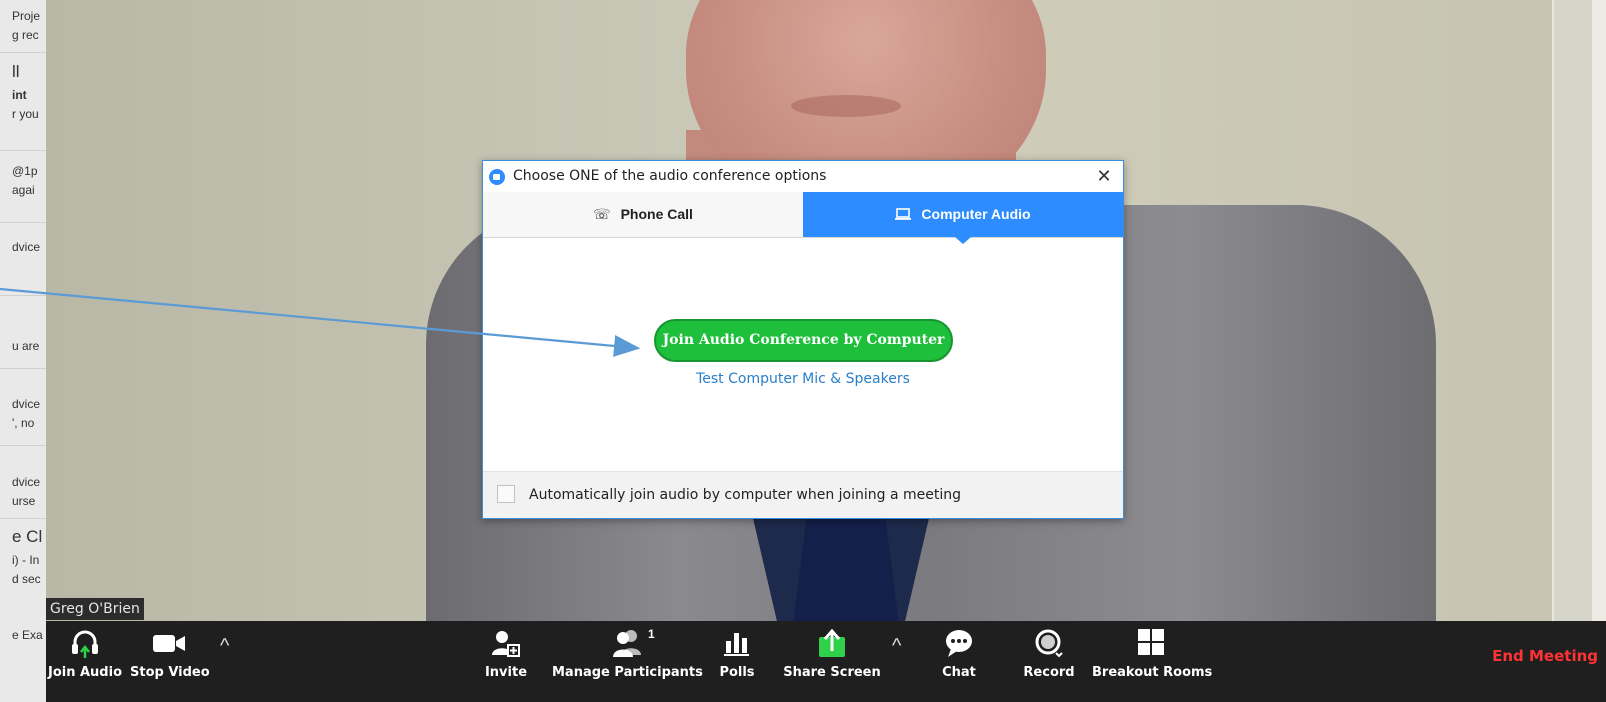  Describe the element at coordinates (169, 643) in the screenshot. I see `video-camera-icon` at that location.